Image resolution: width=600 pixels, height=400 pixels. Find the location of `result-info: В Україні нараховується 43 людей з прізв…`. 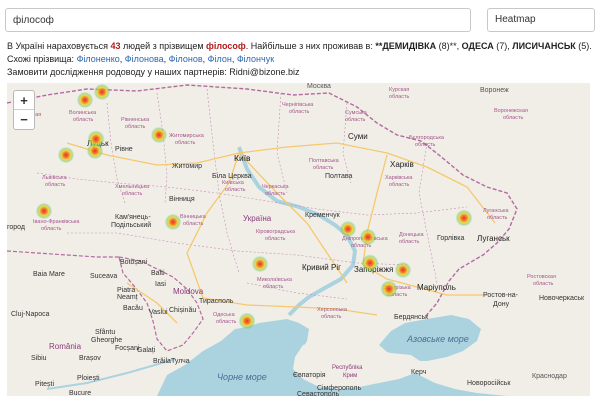

result-info: В Україні нараховується 43 людей з прізв… is located at coordinates (302, 59).